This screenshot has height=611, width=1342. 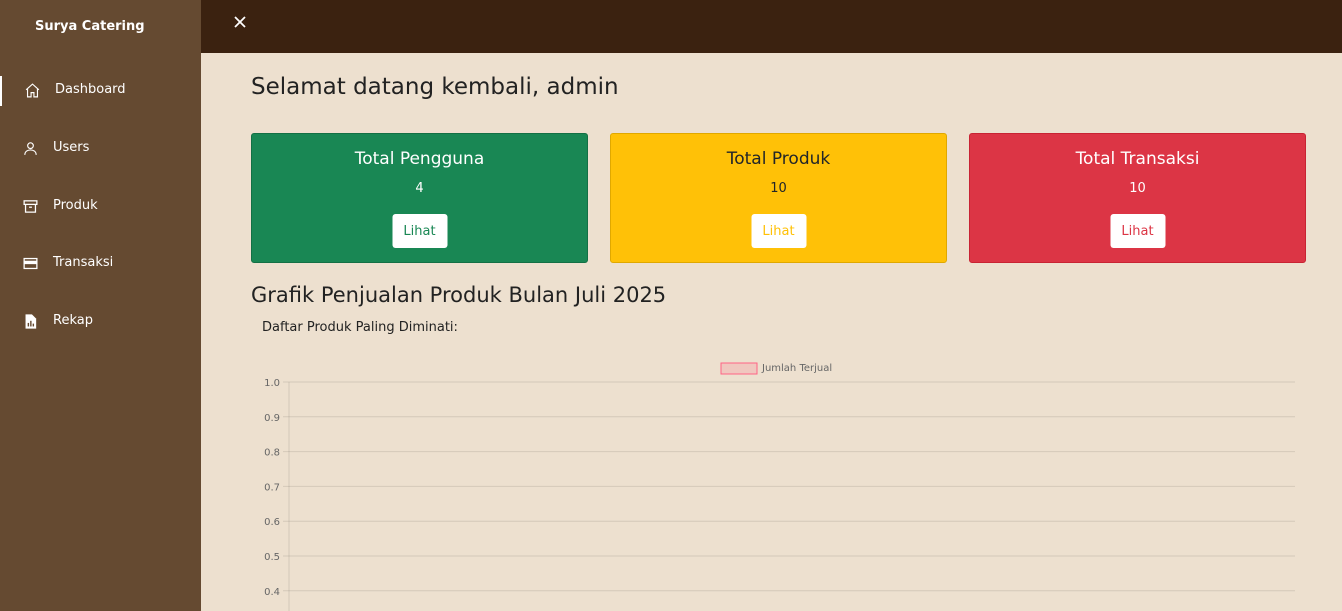 What do you see at coordinates (30, 148) in the screenshot?
I see `user-icon` at bounding box center [30, 148].